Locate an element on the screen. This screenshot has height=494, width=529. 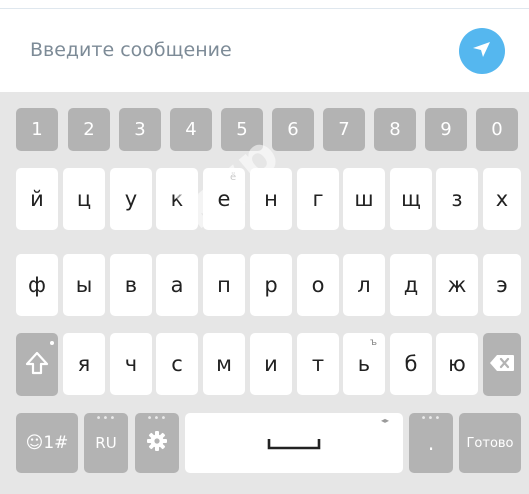
key-4: 4 is located at coordinates (191, 129).